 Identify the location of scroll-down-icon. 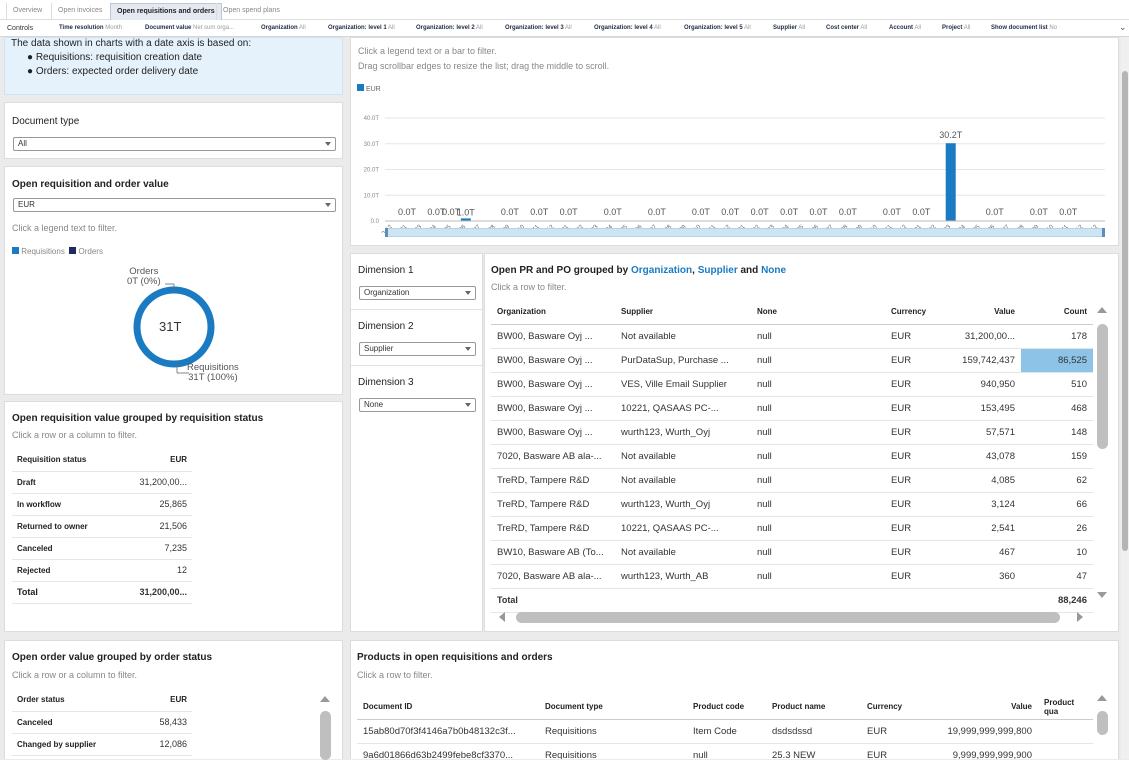
(1102, 595).